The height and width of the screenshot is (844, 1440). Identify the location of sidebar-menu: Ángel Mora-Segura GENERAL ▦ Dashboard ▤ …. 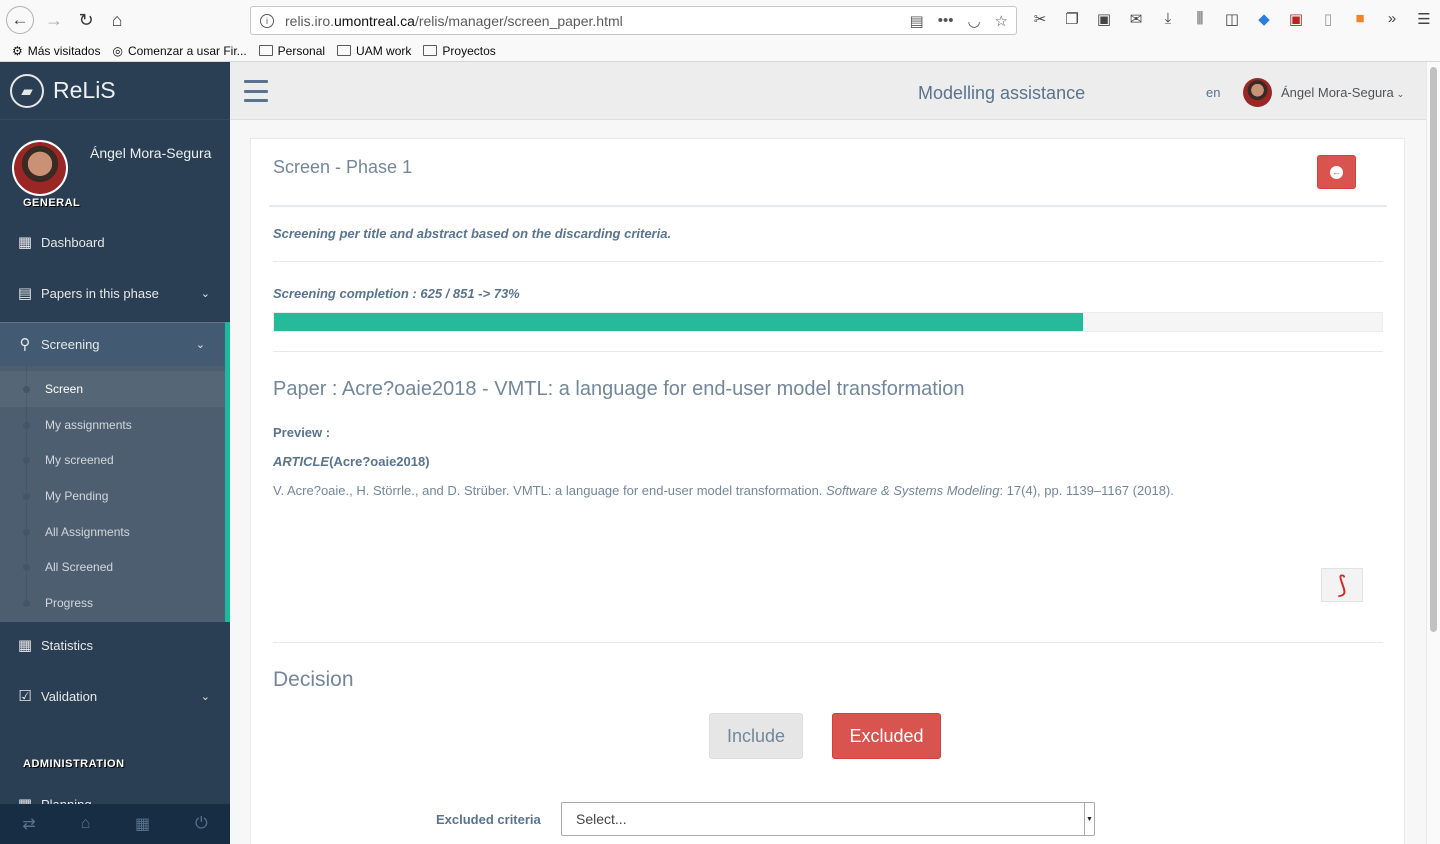
(115, 466).